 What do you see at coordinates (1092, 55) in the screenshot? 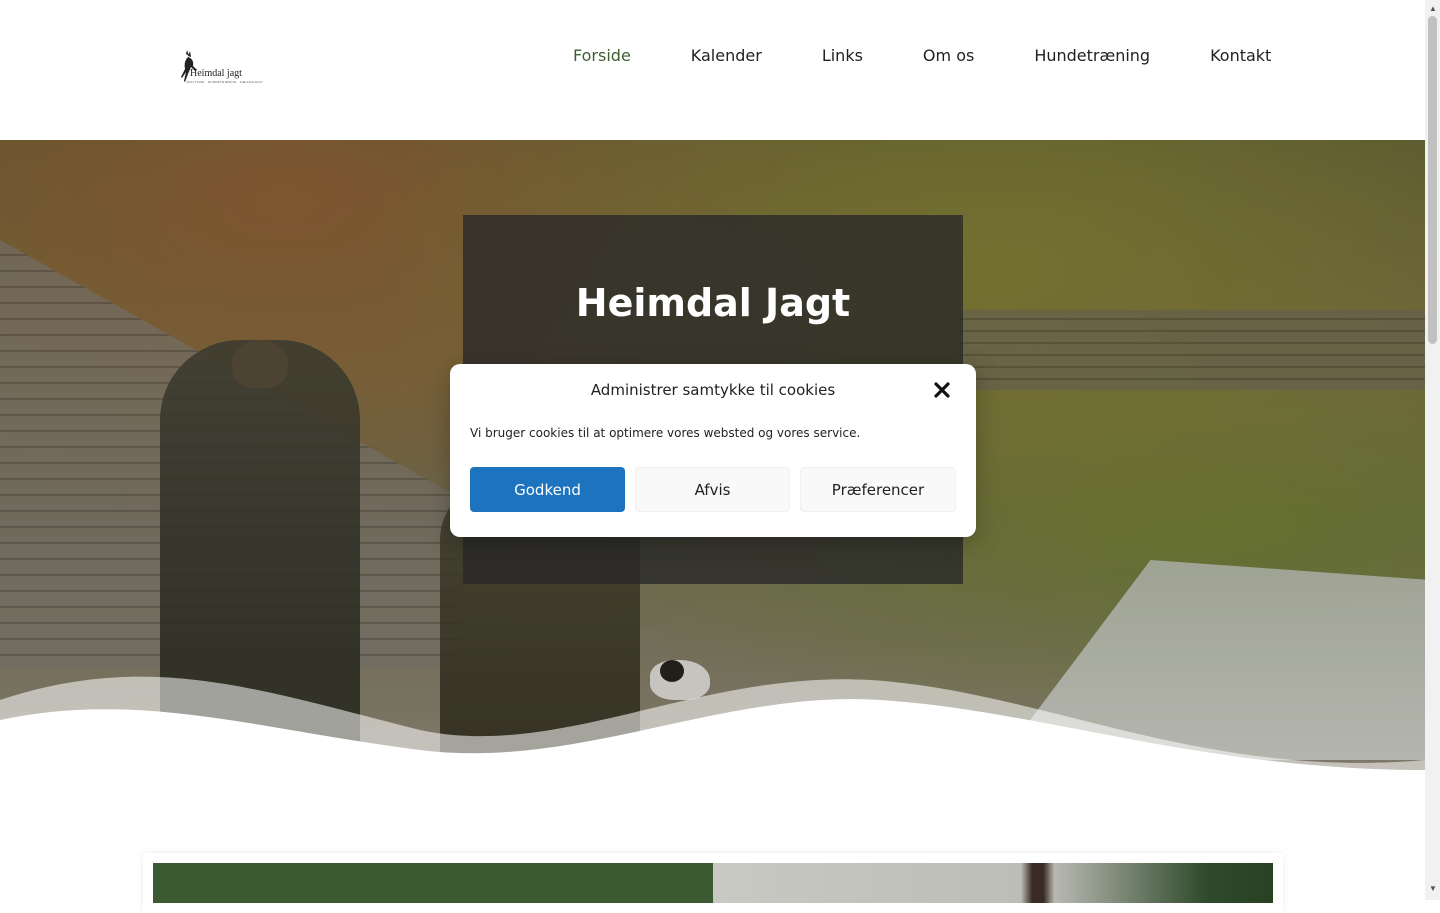
I see `nav-item-hundetraening: Hundetræning` at bounding box center [1092, 55].